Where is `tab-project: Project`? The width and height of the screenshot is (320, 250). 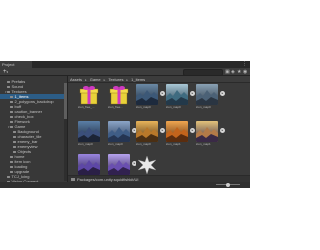
tab-project: Project is located at coordinates (16, 64).